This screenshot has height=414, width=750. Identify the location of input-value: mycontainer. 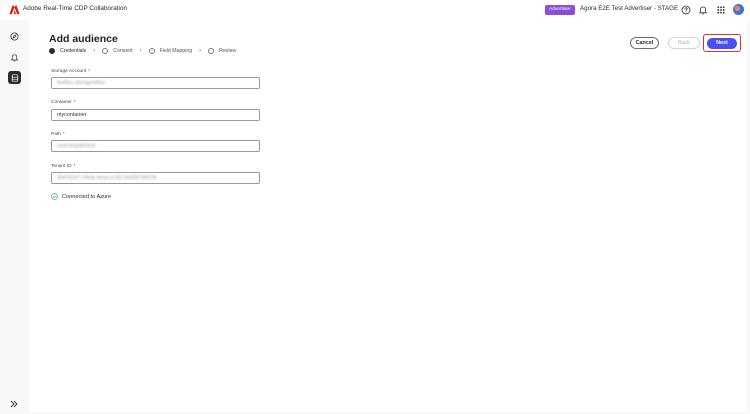
(72, 115).